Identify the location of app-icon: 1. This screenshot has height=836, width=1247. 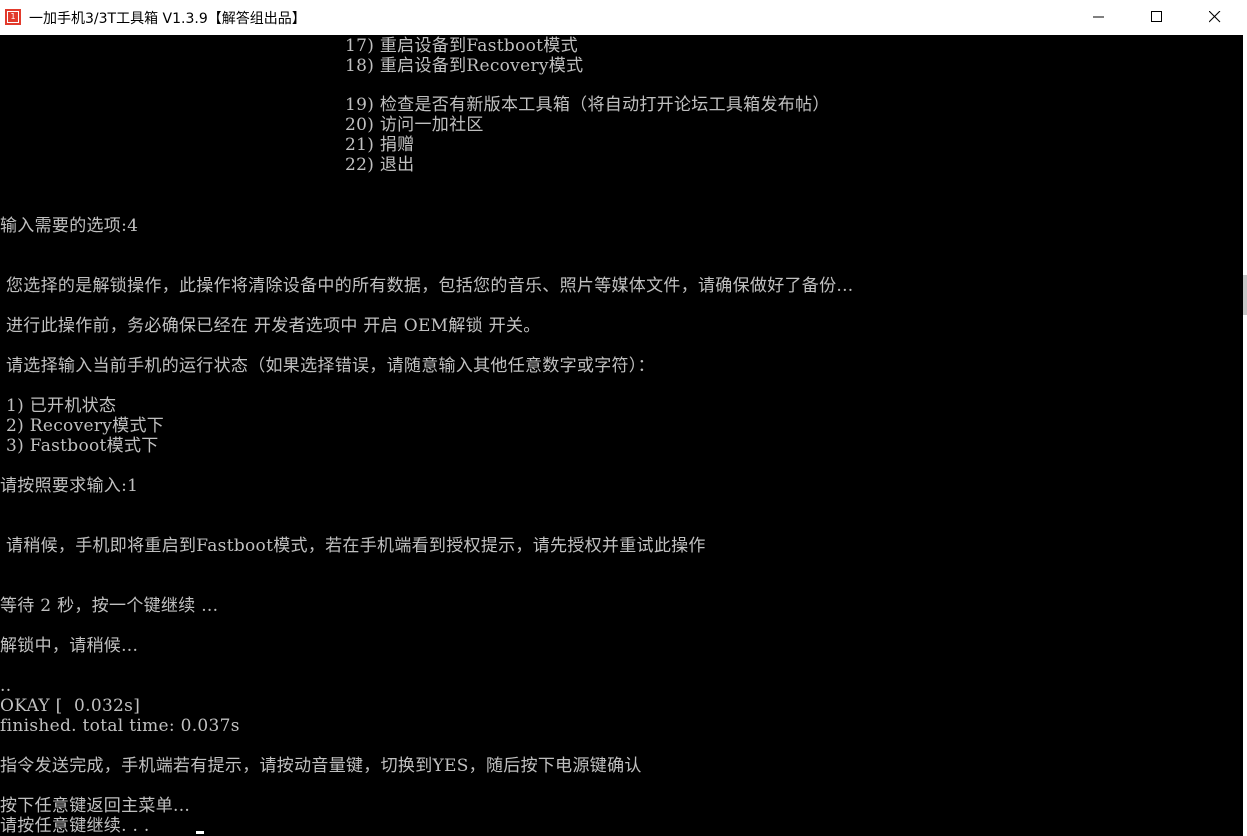
(13, 17).